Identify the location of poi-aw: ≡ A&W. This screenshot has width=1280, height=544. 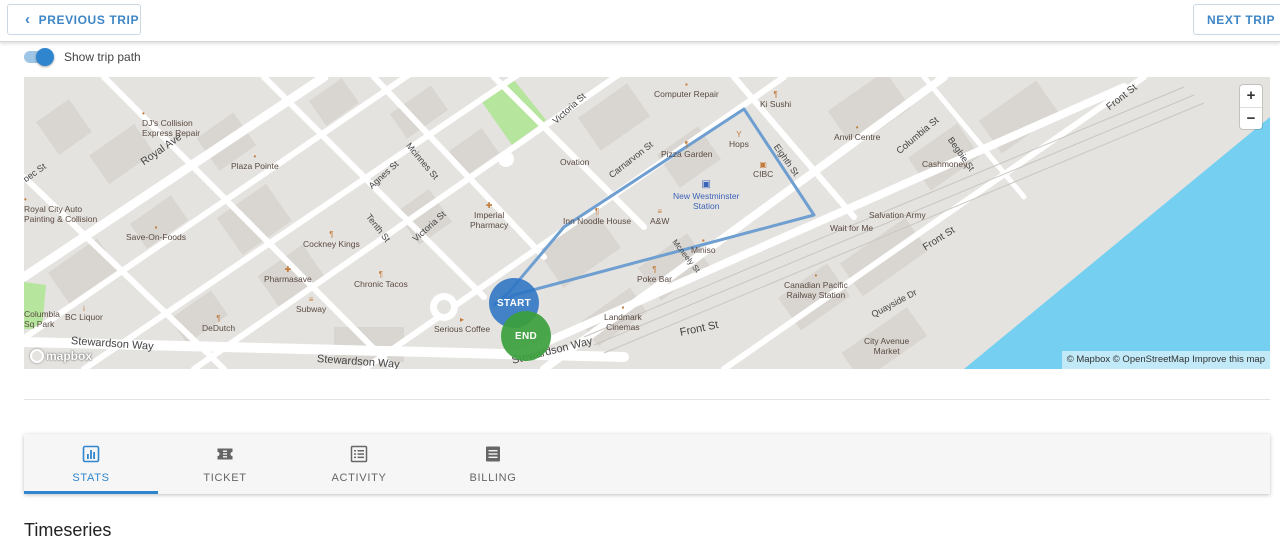
(659, 216).